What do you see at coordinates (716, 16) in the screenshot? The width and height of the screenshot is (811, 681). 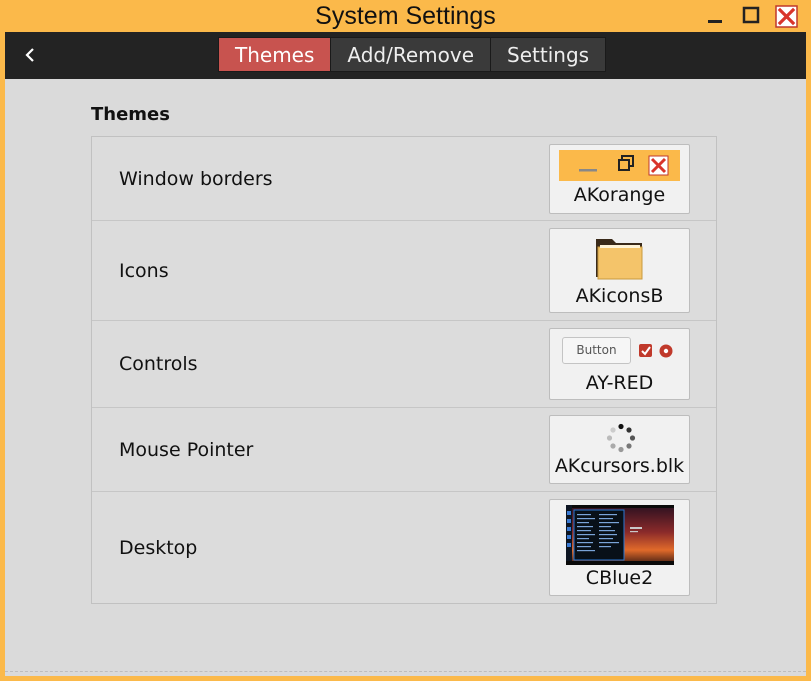 I see `minimize-button` at bounding box center [716, 16].